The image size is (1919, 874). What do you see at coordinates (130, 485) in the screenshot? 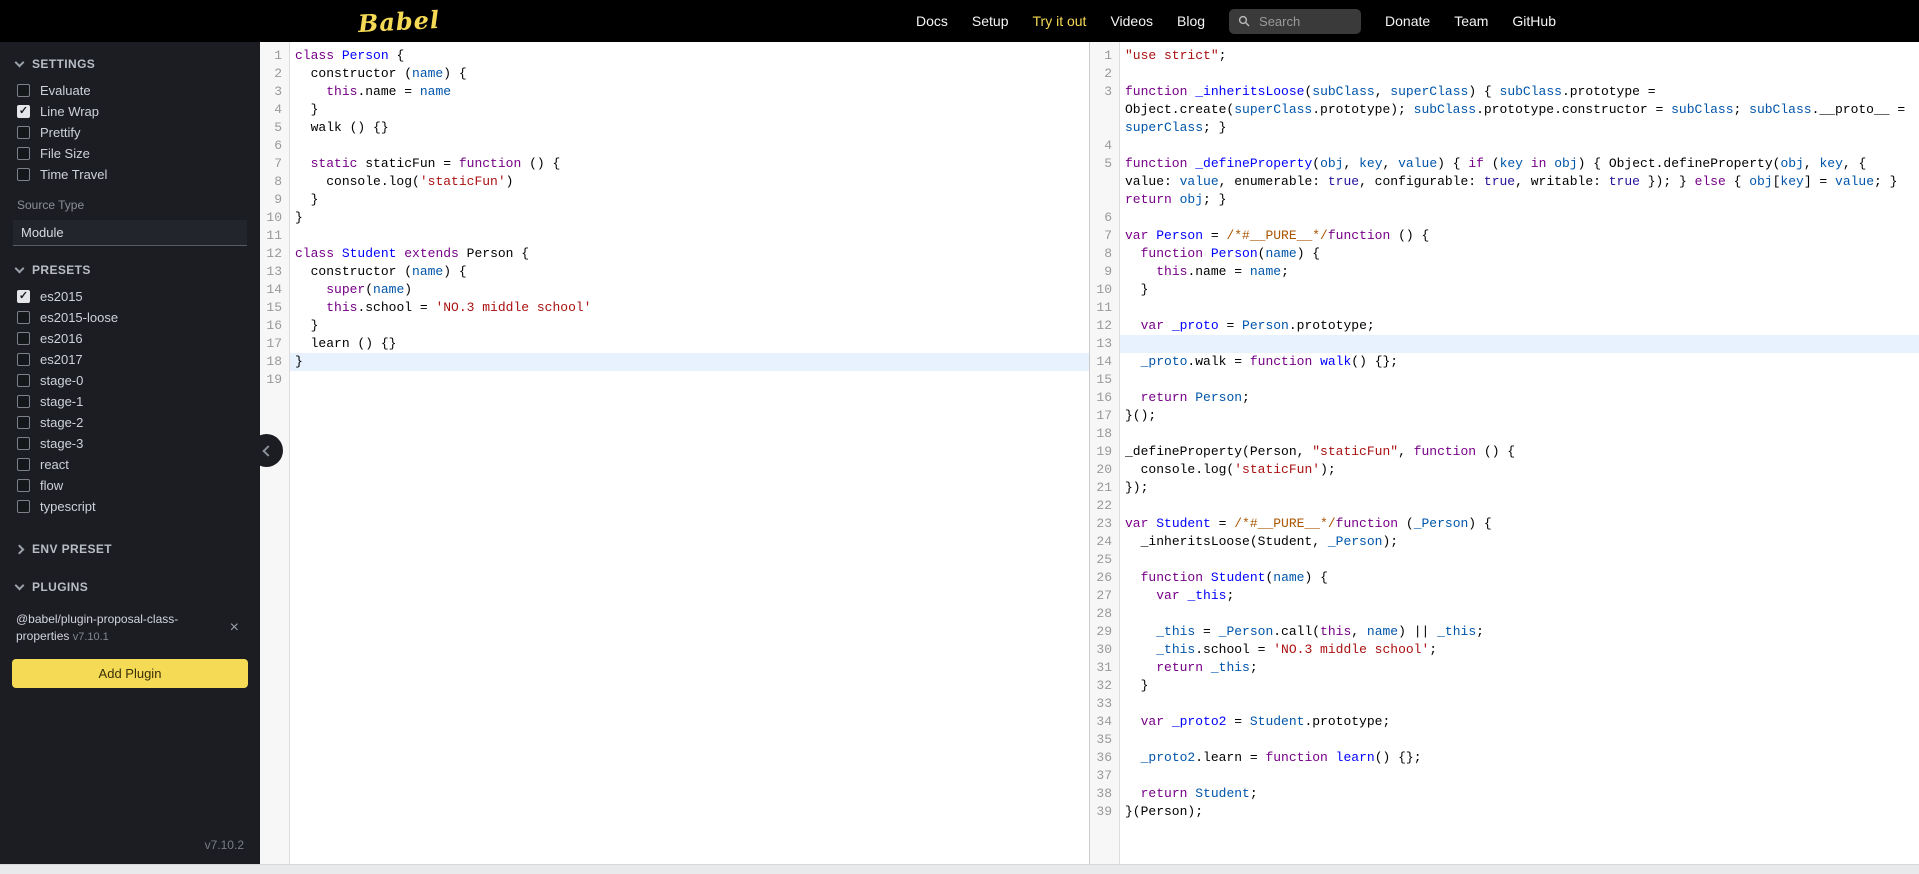
I see `preset-flow: flow` at bounding box center [130, 485].